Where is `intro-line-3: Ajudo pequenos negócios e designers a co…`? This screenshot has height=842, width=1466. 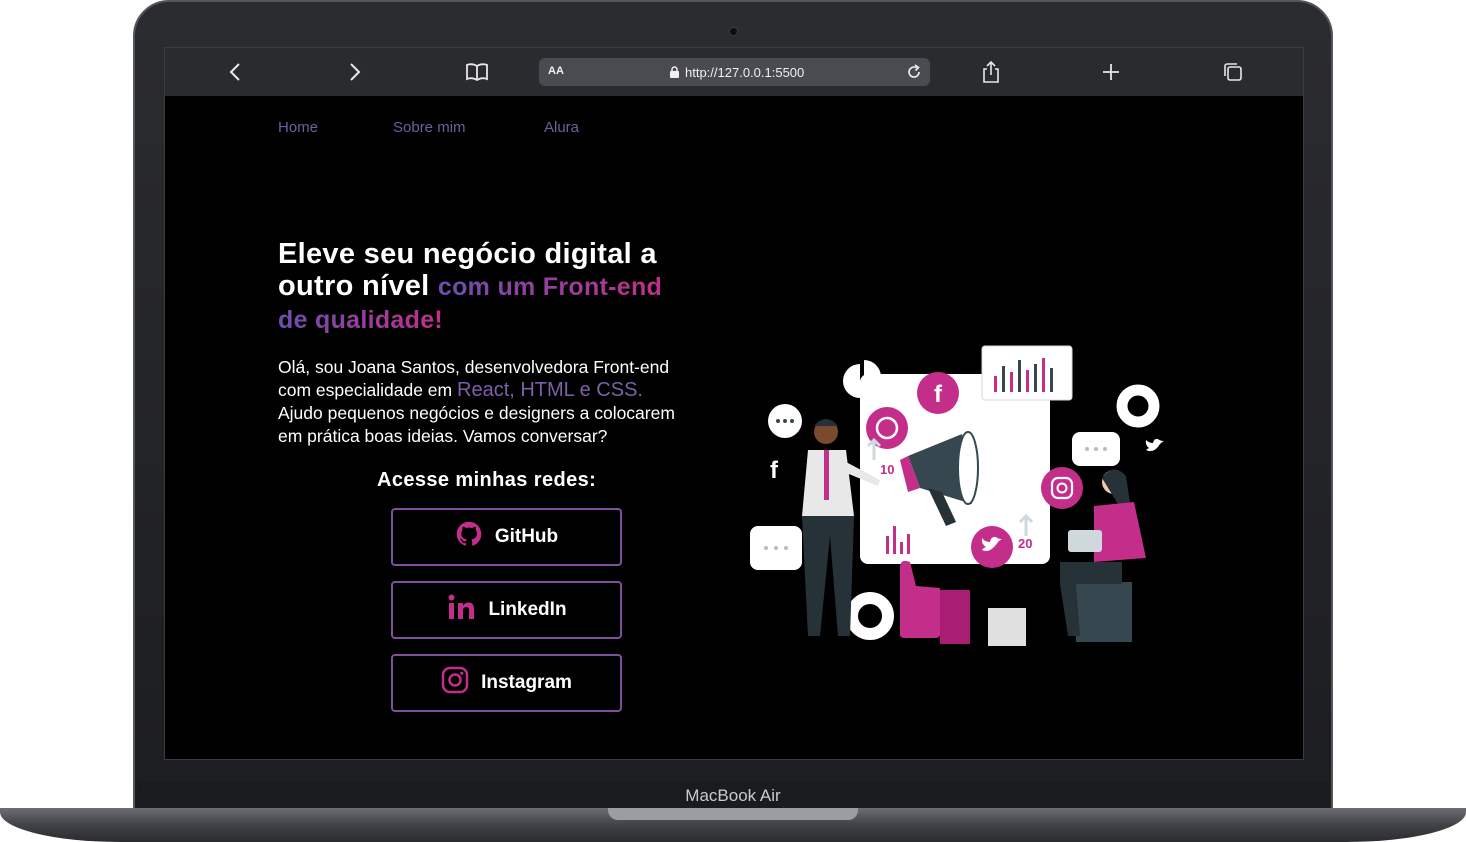
intro-line-3: Ajudo pequenos negócios e designers a co… is located at coordinates (476, 413).